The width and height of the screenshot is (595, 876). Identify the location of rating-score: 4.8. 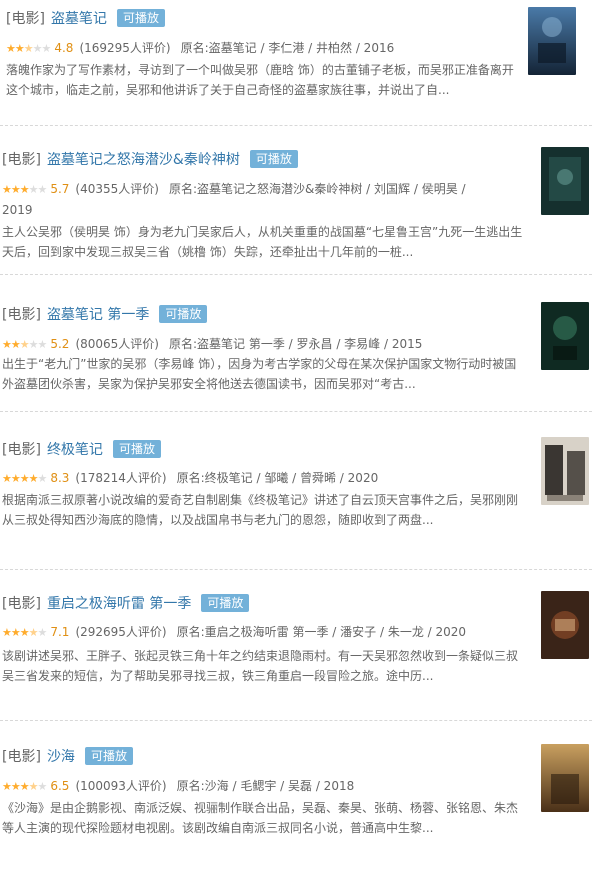
(64, 48).